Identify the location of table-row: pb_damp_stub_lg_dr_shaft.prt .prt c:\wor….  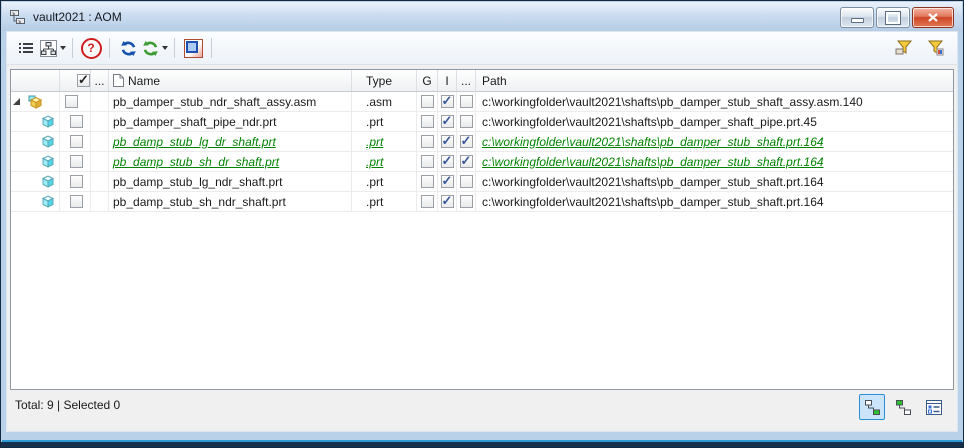
(482, 142).